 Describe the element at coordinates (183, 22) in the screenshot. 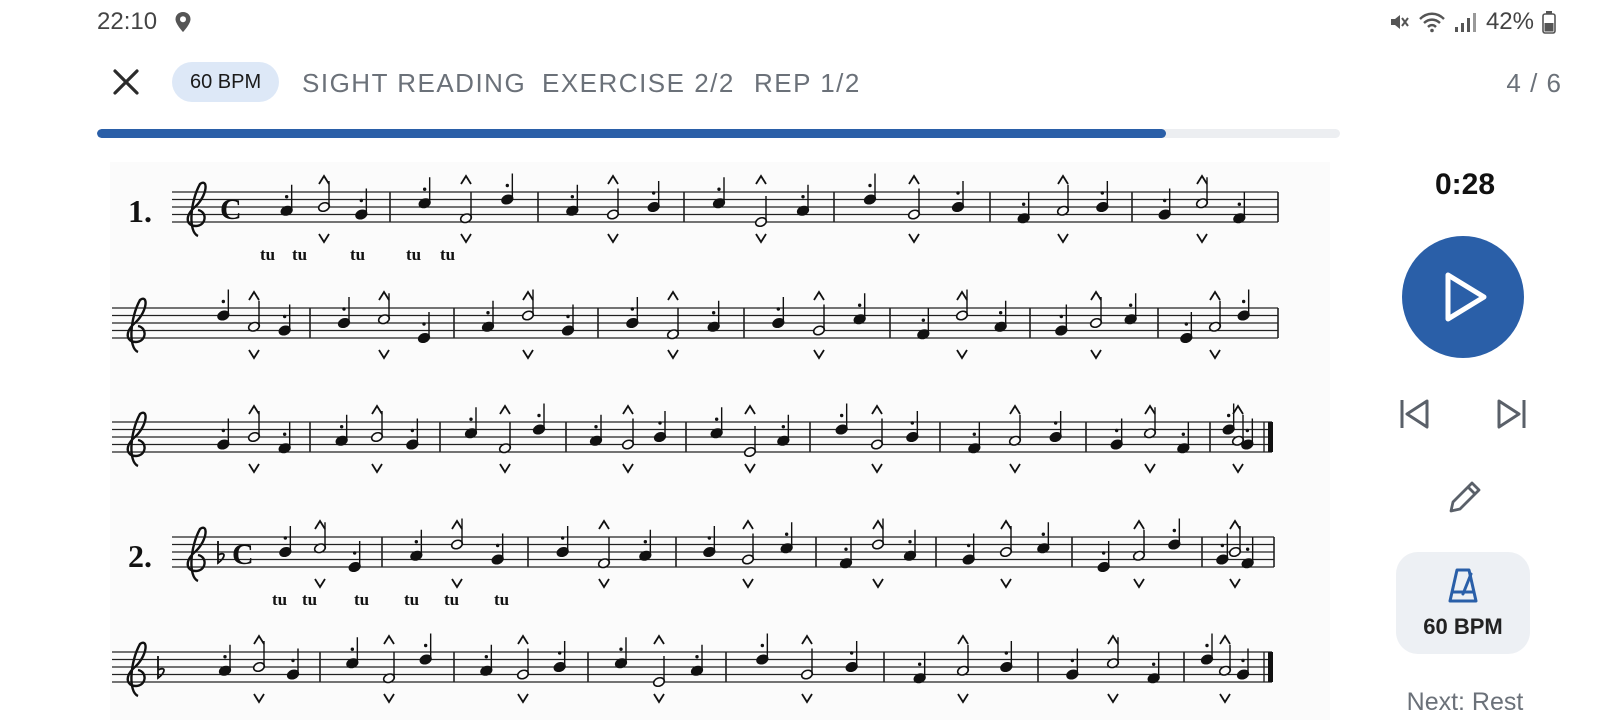

I see `location-icon` at that location.